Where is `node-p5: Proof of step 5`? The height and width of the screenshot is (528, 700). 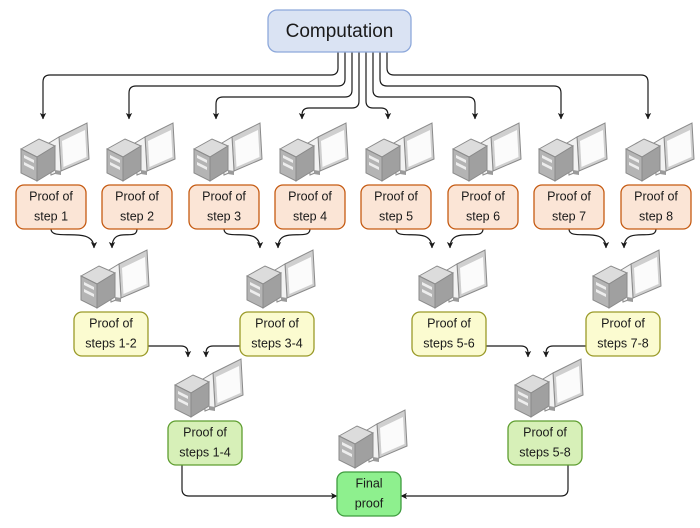
node-p5: Proof of step 5 is located at coordinates (397, 176).